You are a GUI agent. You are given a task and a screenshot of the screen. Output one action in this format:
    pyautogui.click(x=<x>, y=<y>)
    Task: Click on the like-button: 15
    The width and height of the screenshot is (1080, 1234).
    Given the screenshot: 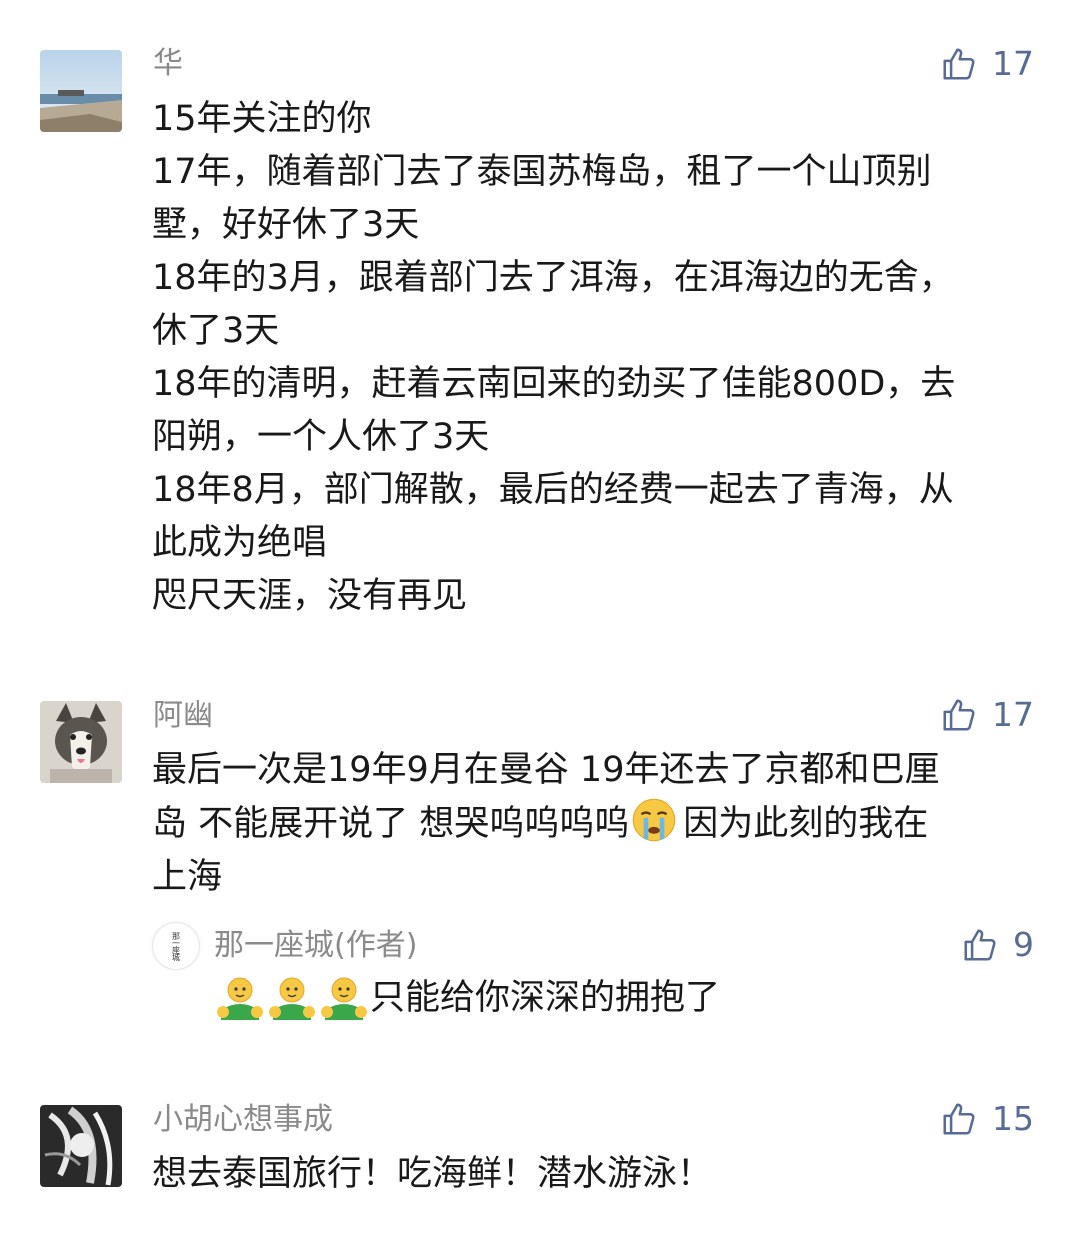 What is the action you would take?
    pyautogui.click(x=987, y=1118)
    